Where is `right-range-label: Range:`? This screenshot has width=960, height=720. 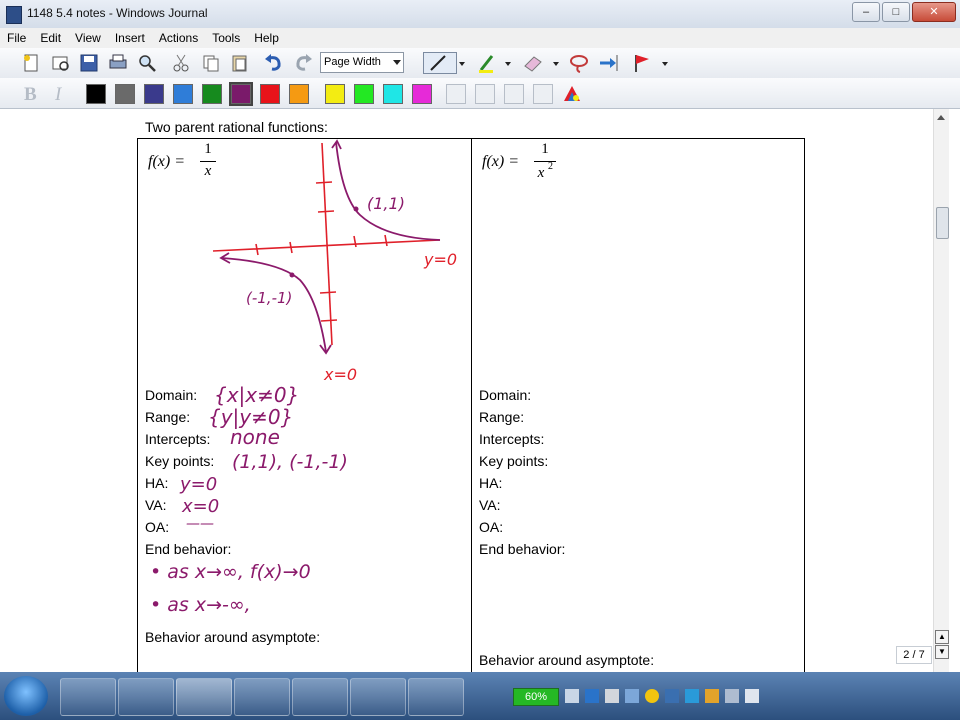 right-range-label: Range: is located at coordinates (502, 417).